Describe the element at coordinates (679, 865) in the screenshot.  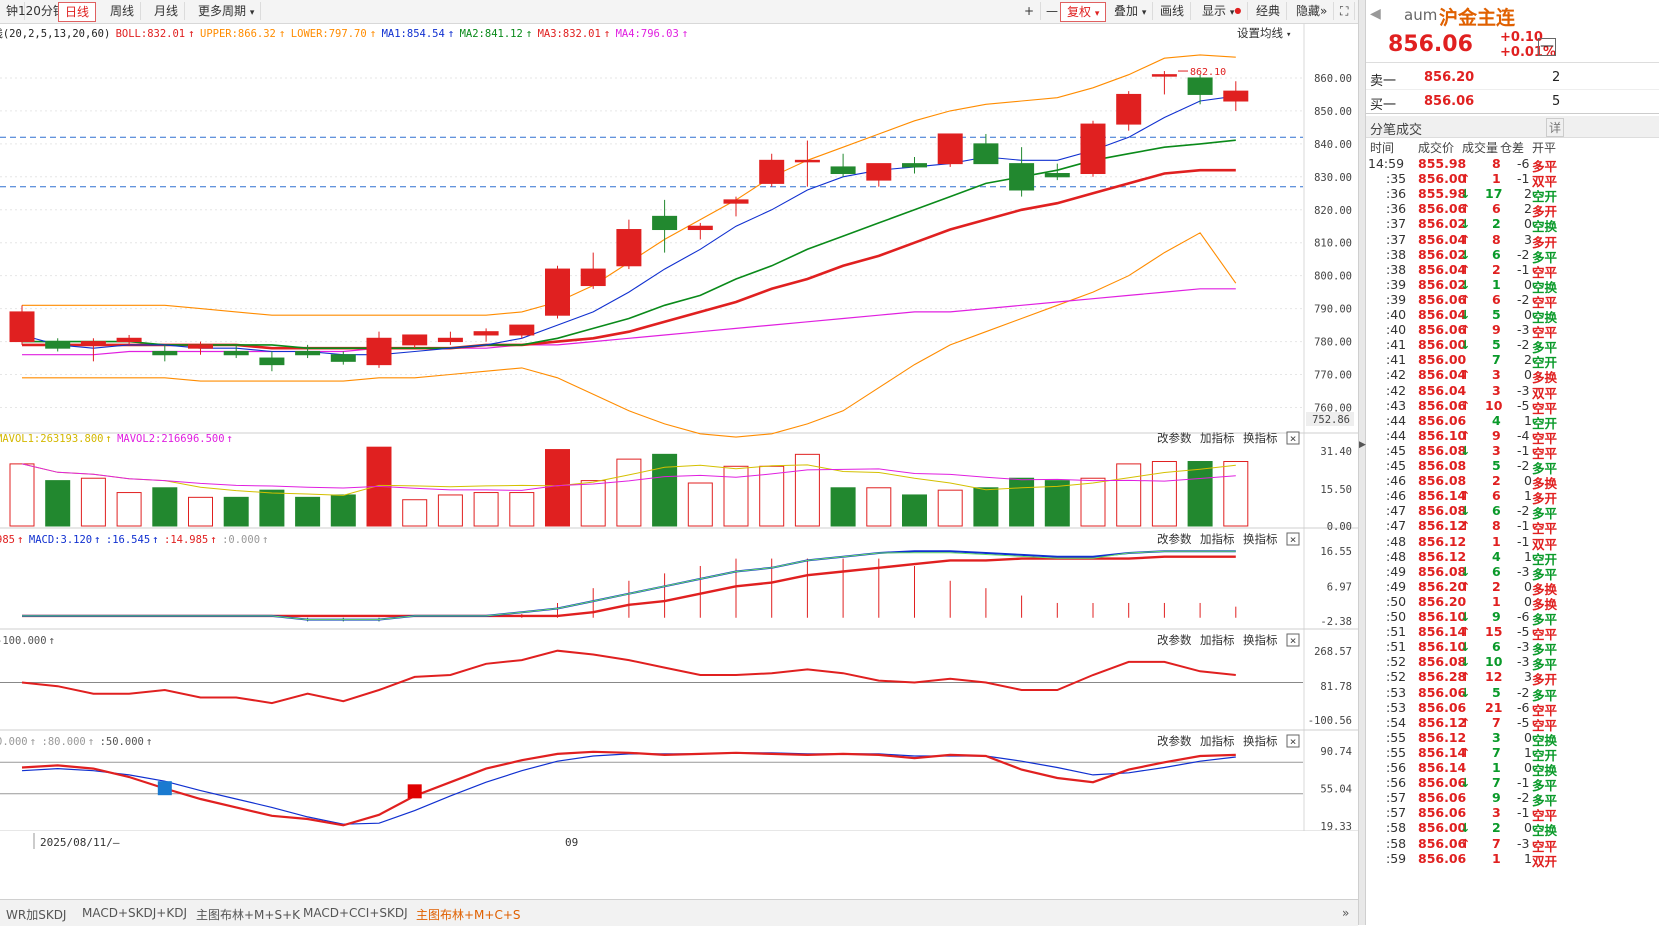
I see `x-axis-strip` at that location.